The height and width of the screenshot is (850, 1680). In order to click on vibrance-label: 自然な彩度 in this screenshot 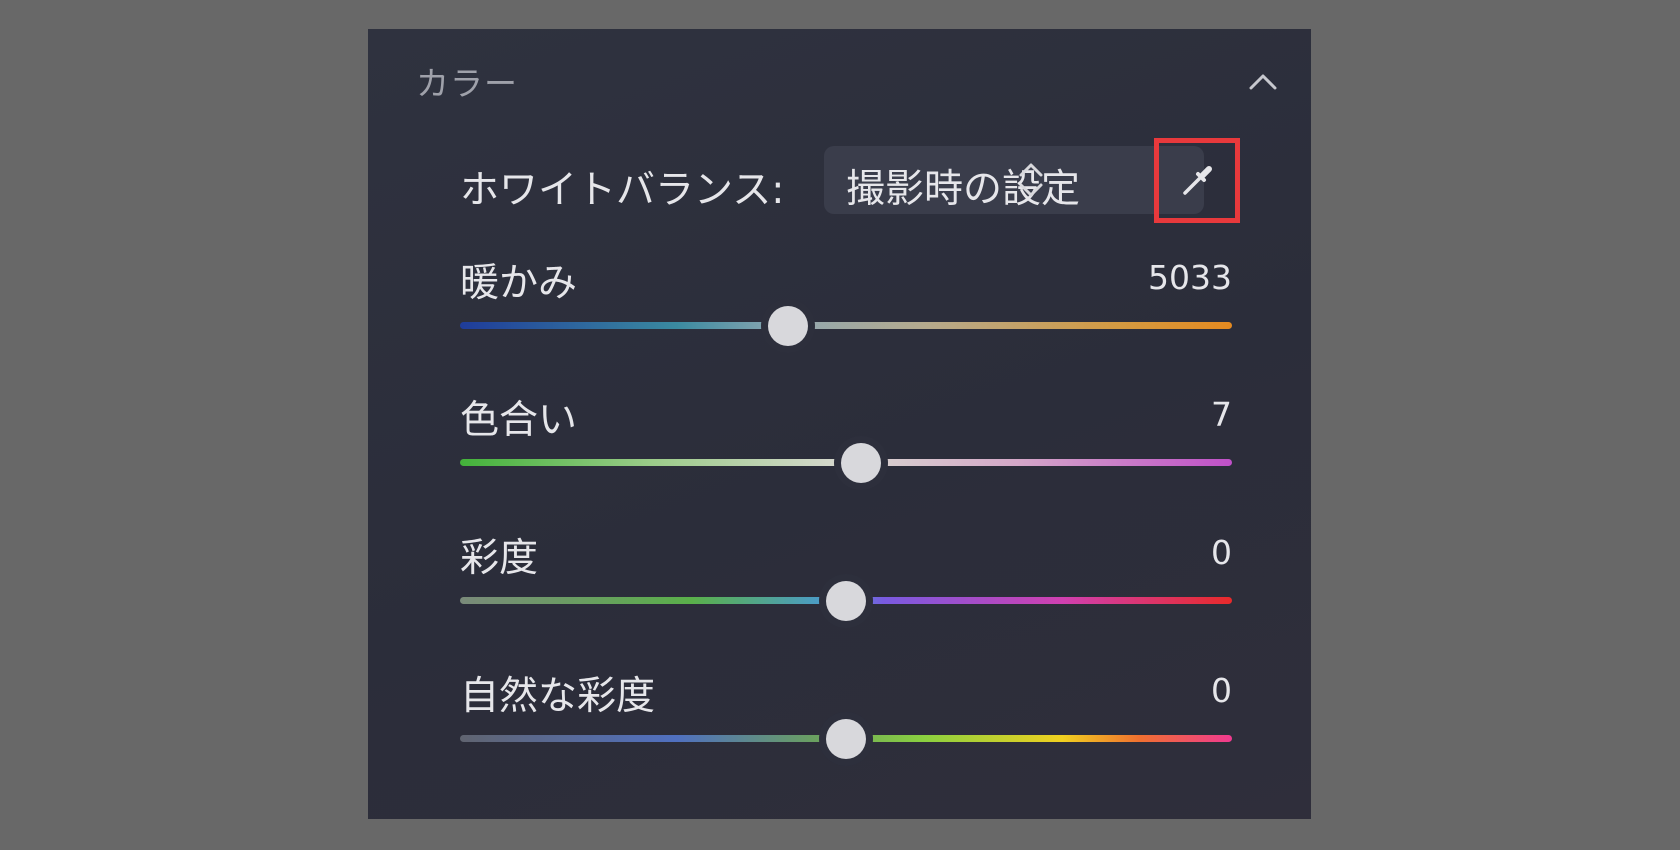, I will do `click(558, 696)`.